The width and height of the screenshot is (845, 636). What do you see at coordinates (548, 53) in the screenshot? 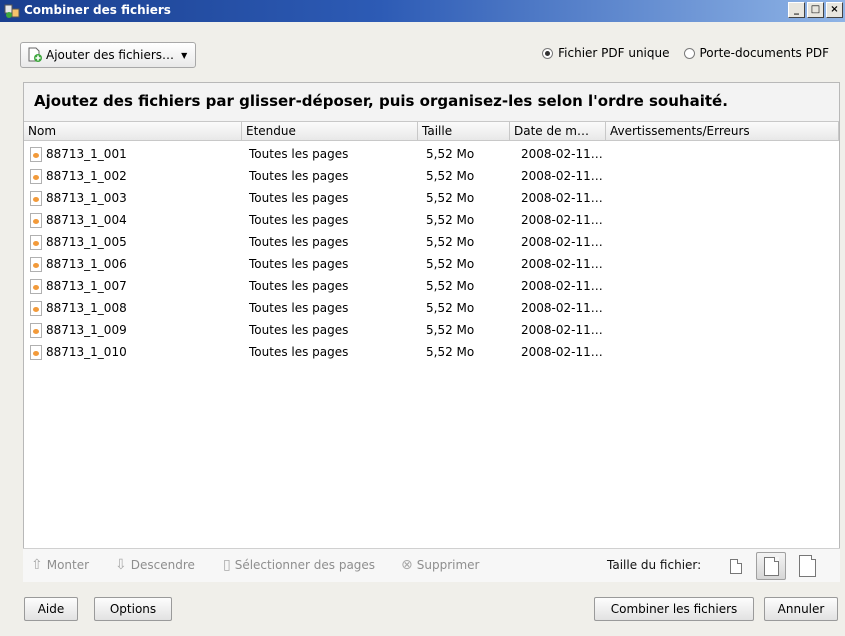
I see `radio-dot-selected` at bounding box center [548, 53].